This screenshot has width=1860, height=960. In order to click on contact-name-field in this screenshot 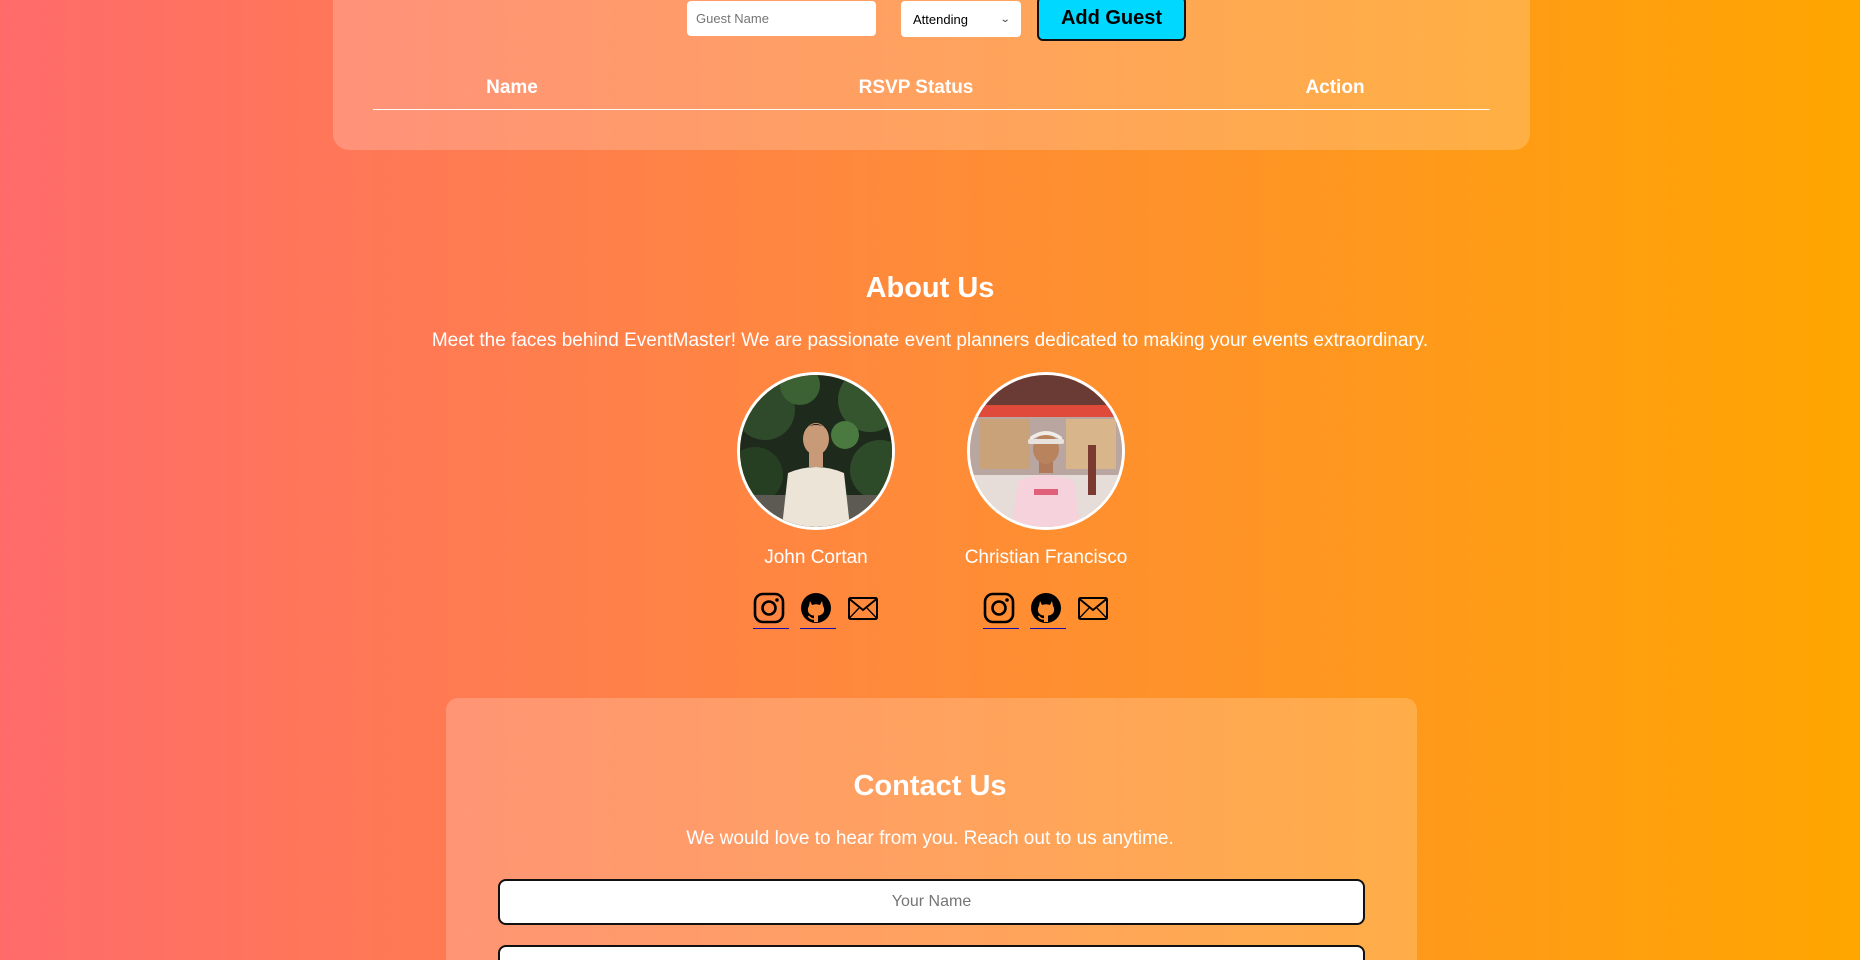, I will do `click(931, 902)`.